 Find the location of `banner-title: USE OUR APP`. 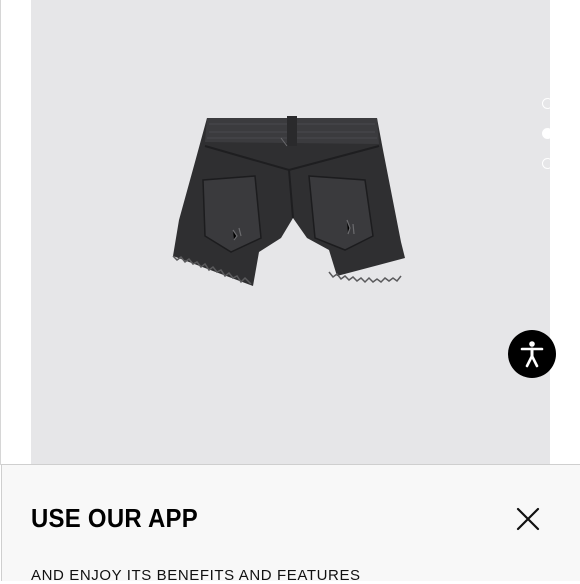

banner-title: USE OUR APP is located at coordinates (114, 518).